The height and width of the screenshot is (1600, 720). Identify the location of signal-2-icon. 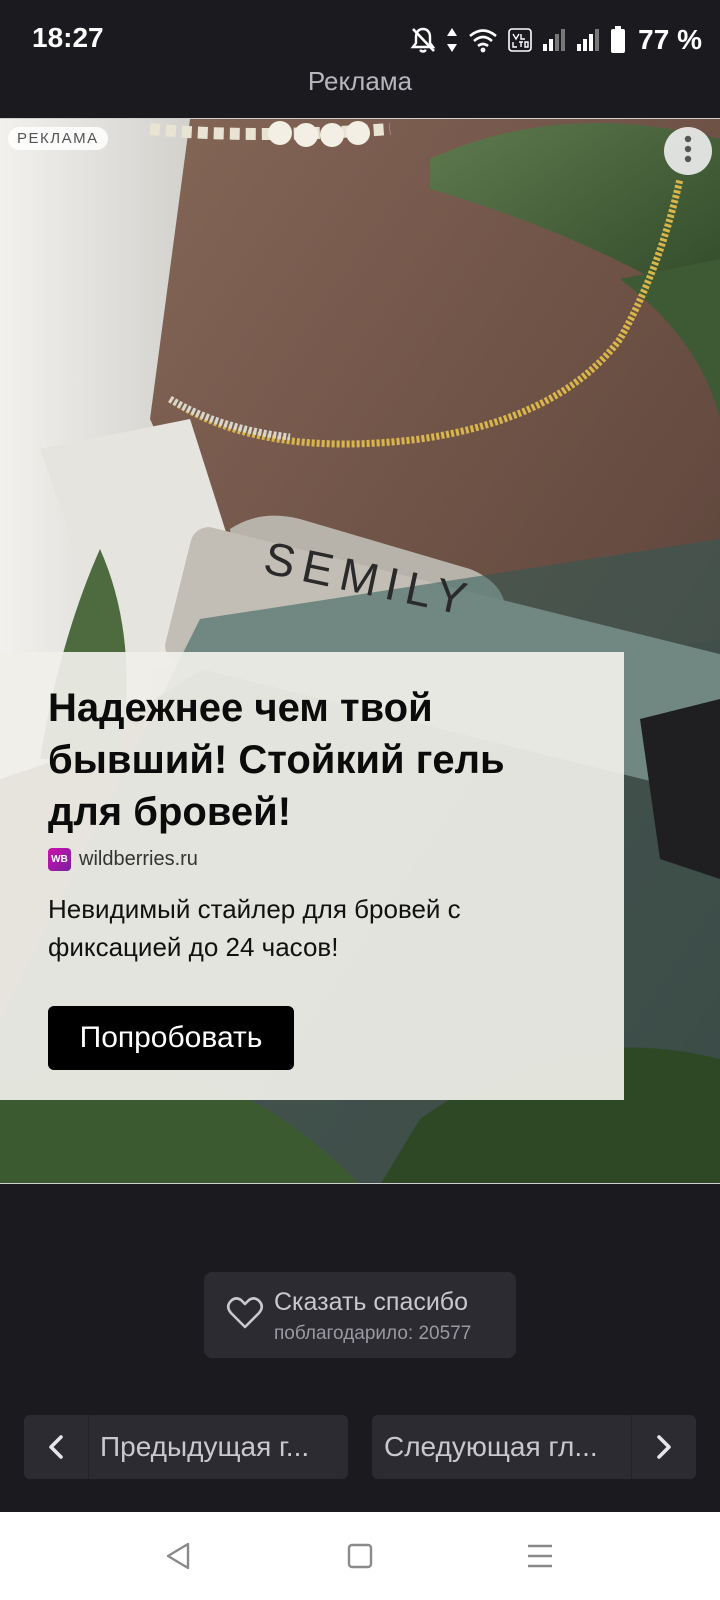
(588, 40).